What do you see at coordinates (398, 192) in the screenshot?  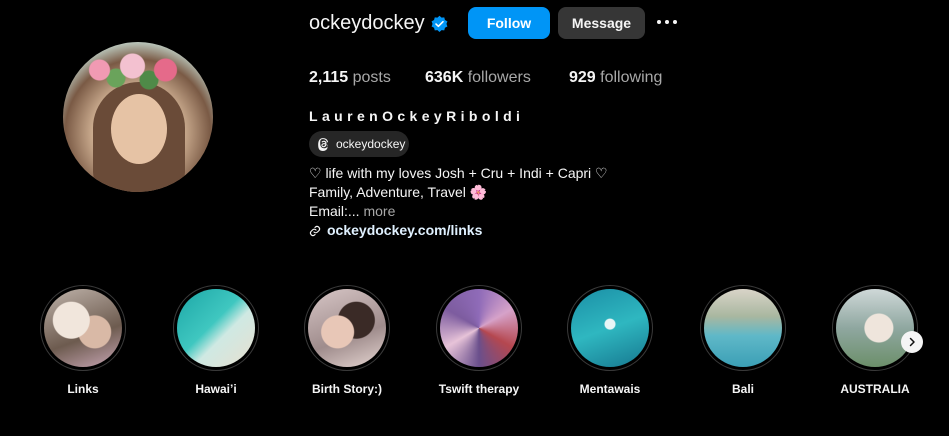 I see `bio-line-2: Family, Adventure, Travel 🌸` at bounding box center [398, 192].